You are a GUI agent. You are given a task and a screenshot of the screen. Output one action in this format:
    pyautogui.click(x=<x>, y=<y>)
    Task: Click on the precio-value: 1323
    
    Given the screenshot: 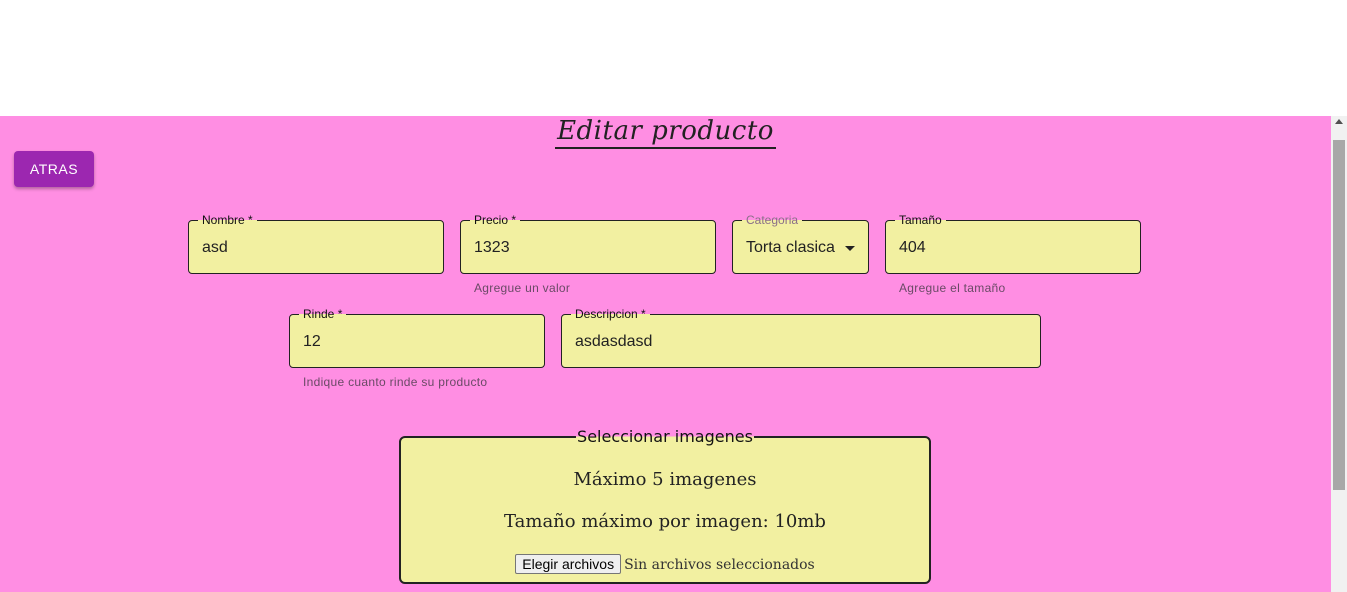 What is the action you would take?
    pyautogui.click(x=492, y=247)
    